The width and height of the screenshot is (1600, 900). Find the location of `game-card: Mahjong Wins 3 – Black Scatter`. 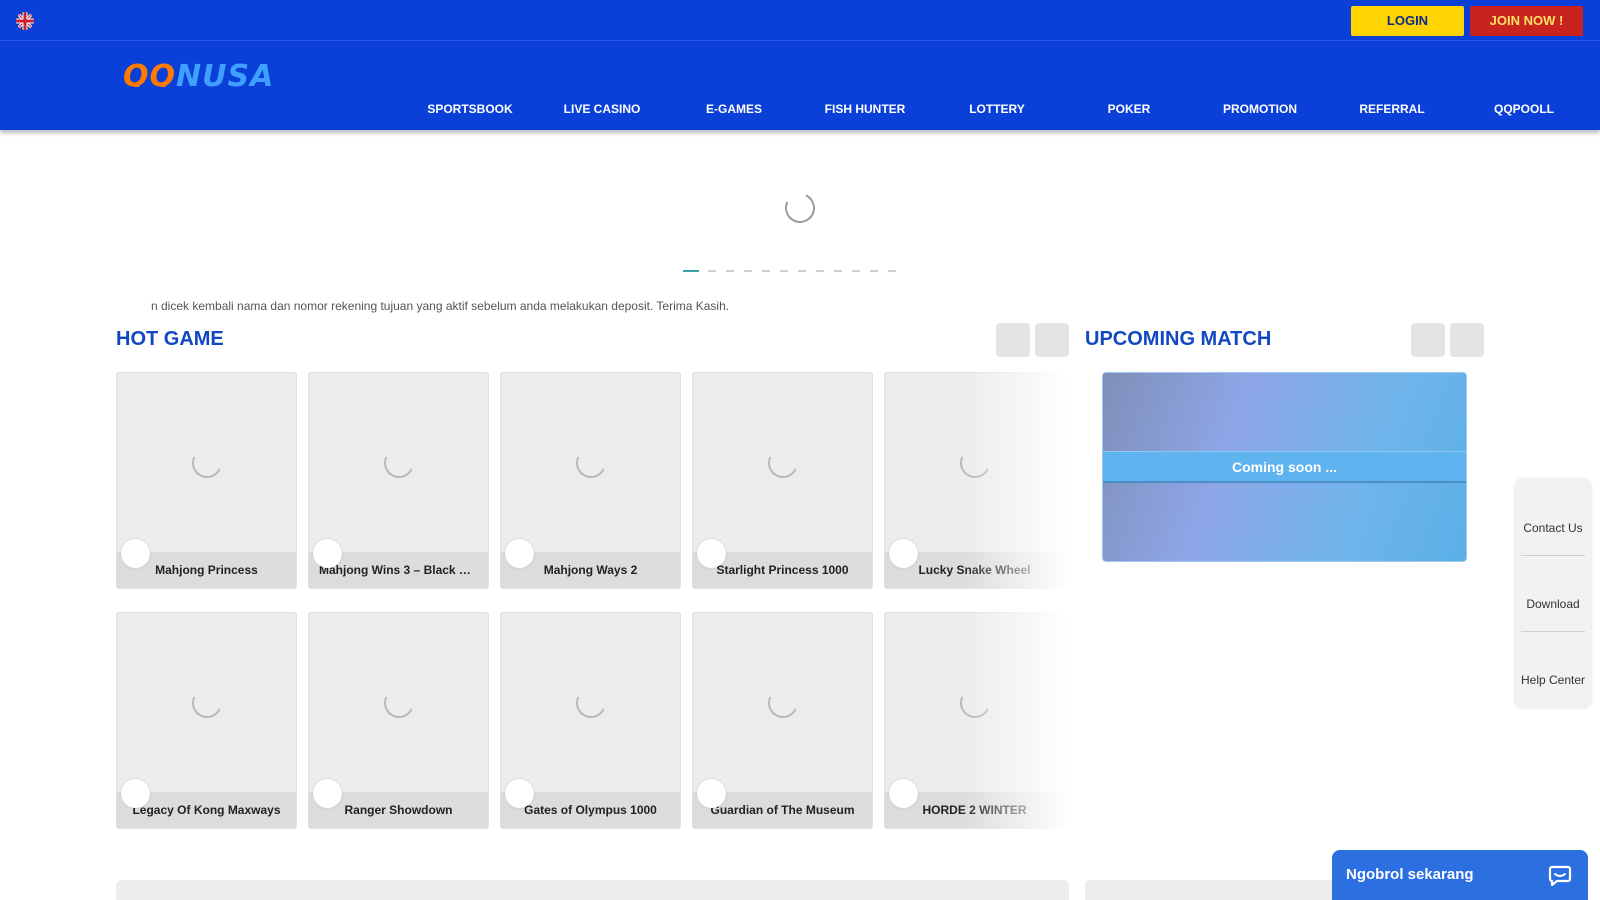

game-card: Mahjong Wins 3 – Black Scatter is located at coordinates (398, 480).